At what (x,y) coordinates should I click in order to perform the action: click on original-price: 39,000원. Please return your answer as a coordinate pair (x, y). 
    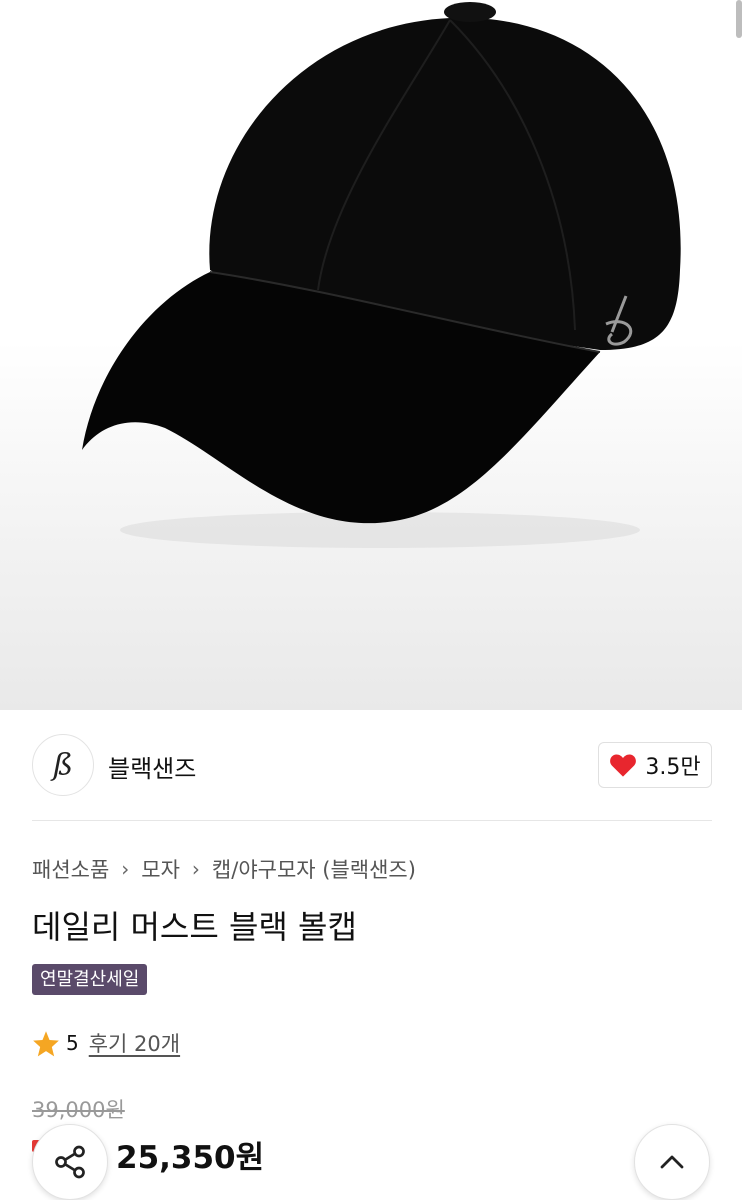
    Looking at the image, I should click on (78, 1110).